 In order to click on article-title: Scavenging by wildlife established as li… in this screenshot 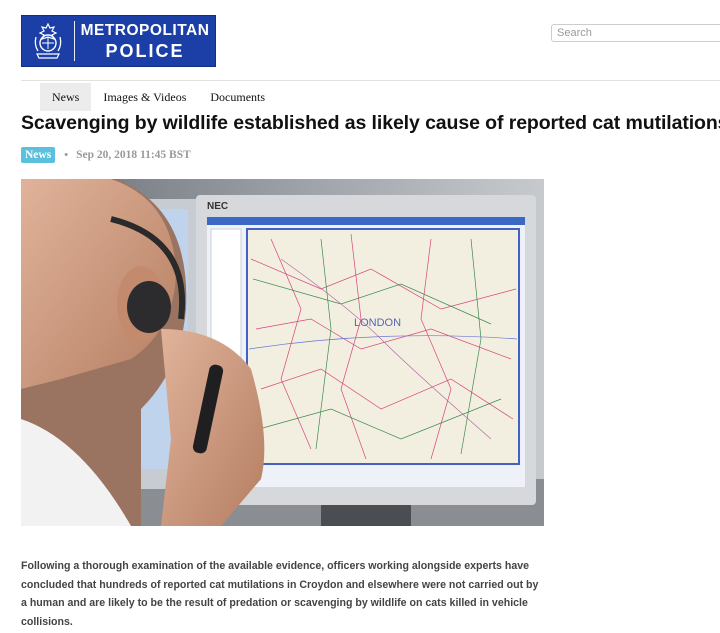, I will do `click(370, 123)`.